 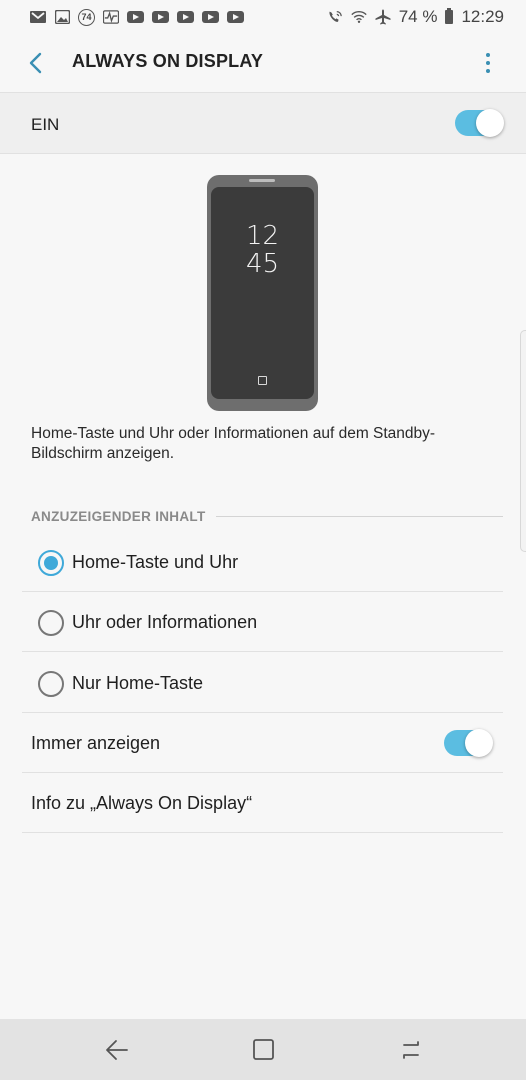 I want to click on preview-clock-hours: 12, so click(x=262, y=236).